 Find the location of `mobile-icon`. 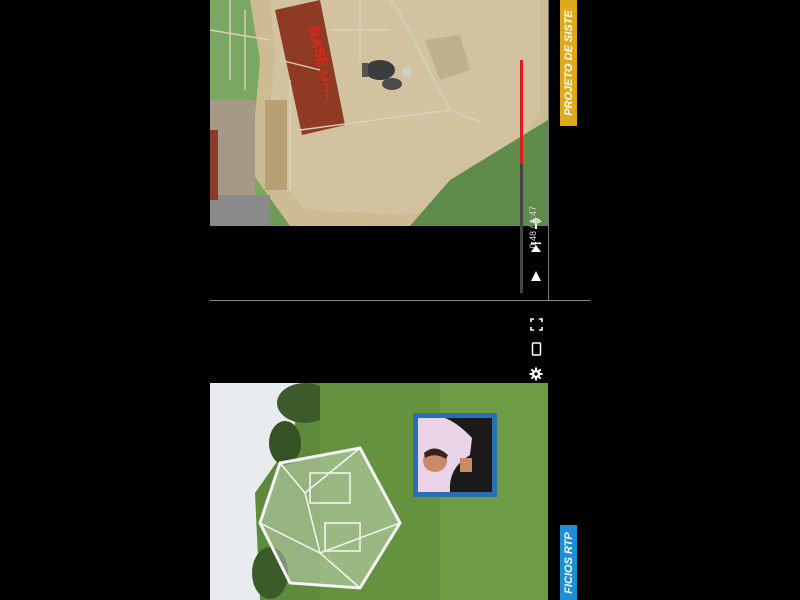

mobile-icon is located at coordinates (536, 349).